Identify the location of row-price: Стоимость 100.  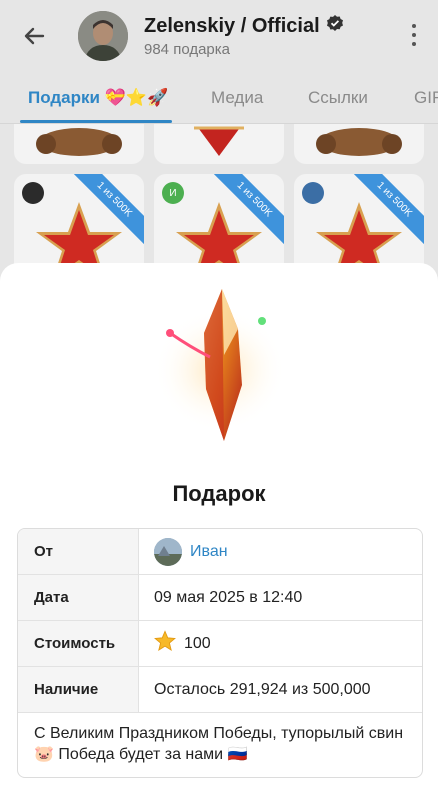
(220, 644).